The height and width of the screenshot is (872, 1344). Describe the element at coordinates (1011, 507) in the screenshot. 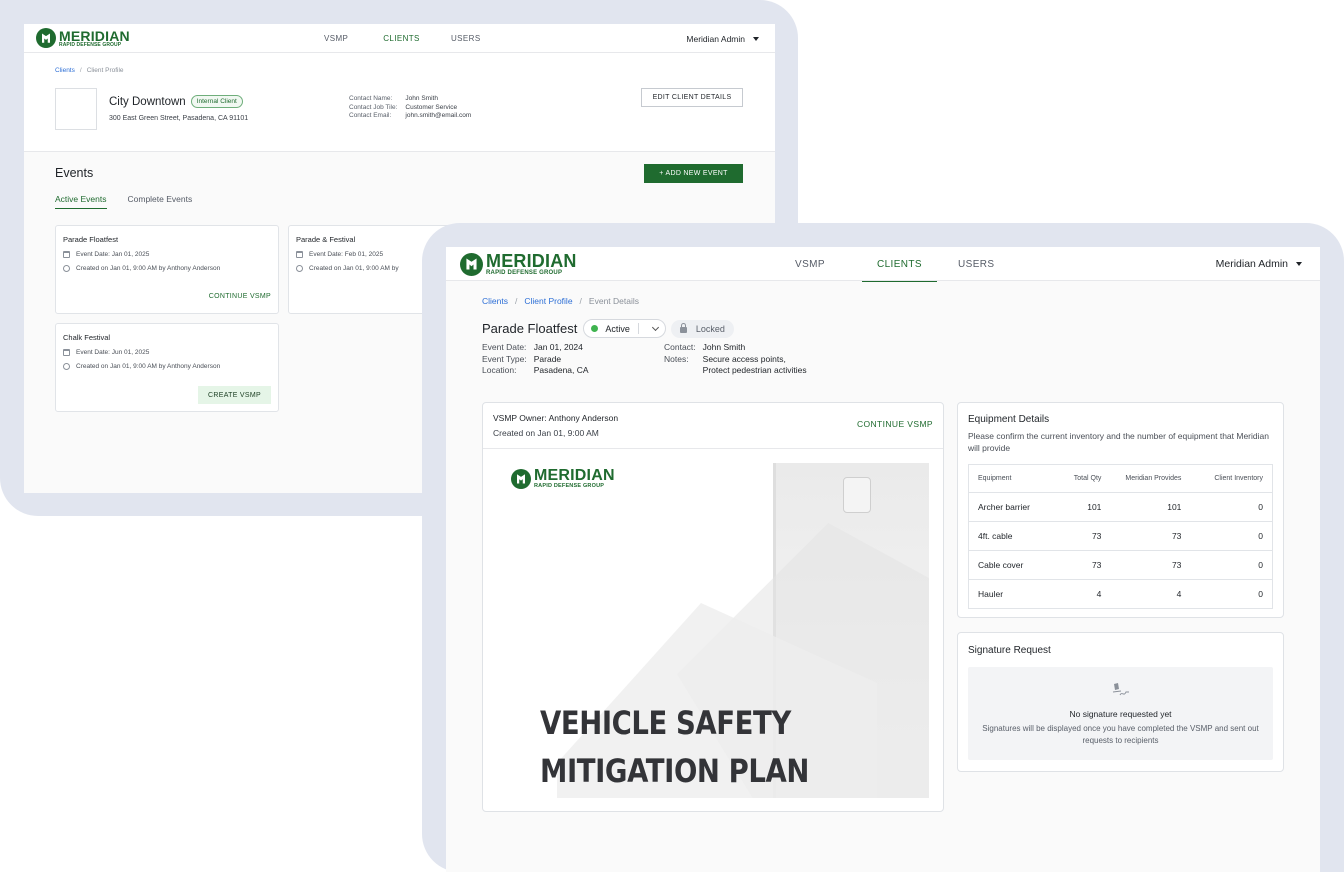

I see `table-cell: Archer barrier` at that location.